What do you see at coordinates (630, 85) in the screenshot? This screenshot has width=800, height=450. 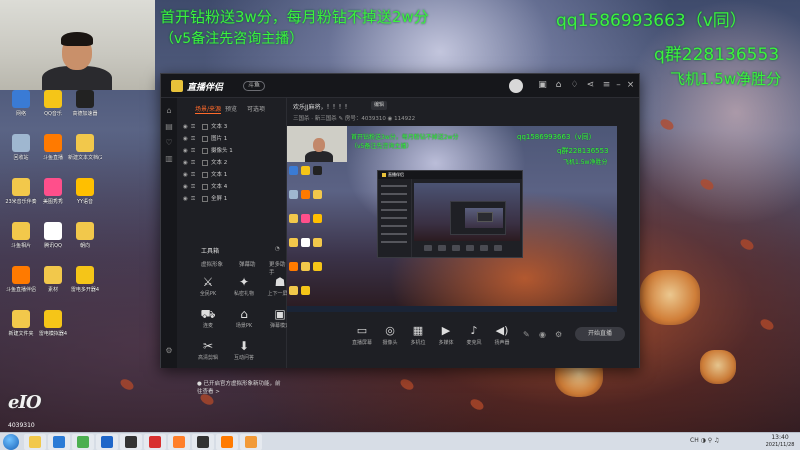 I see `close-icon: ×` at bounding box center [630, 85].